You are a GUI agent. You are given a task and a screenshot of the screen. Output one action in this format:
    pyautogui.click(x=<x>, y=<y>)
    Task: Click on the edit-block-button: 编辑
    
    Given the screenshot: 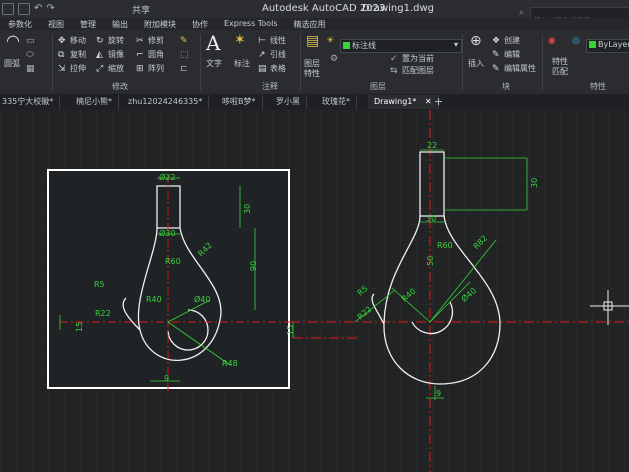 What is the action you would take?
    pyautogui.click(x=512, y=54)
    